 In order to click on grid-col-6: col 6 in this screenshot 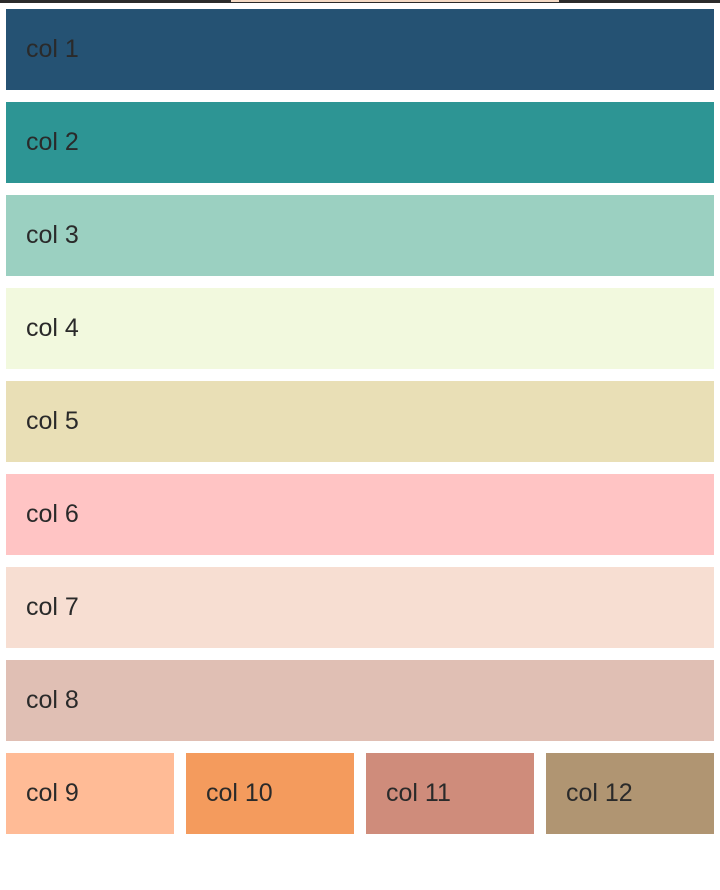, I will do `click(360, 514)`.